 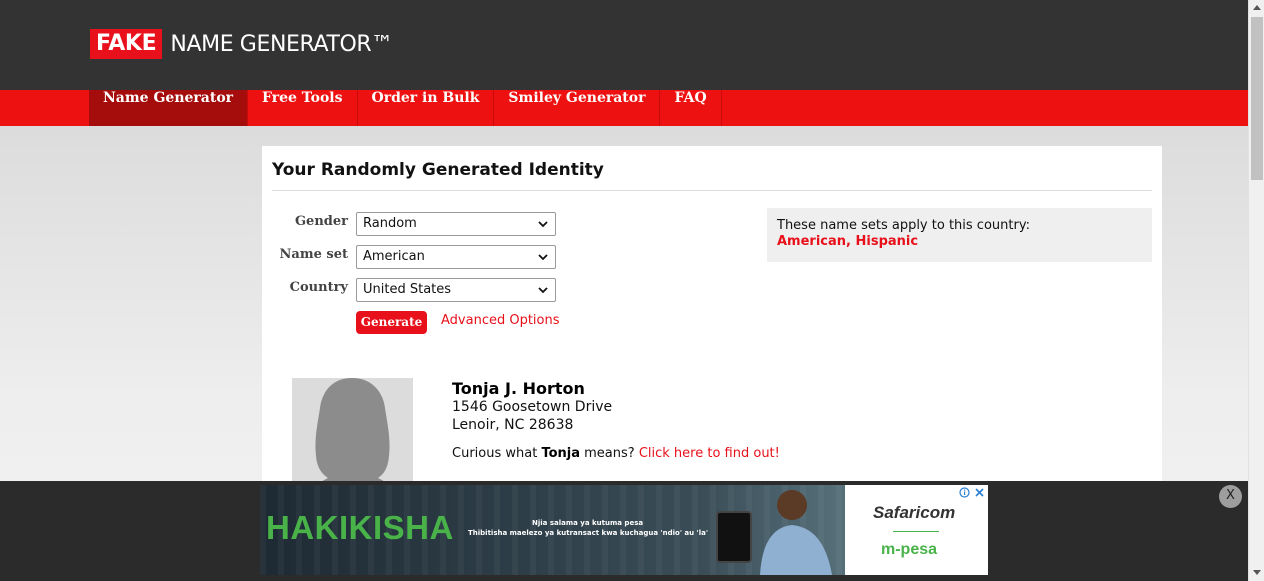 What do you see at coordinates (391, 322) in the screenshot?
I see `generate-button: Generate` at bounding box center [391, 322].